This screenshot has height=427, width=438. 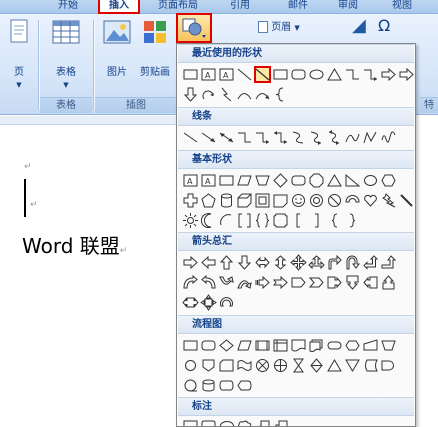 What do you see at coordinates (190, 302) in the screenshot?
I see `arrow-left-right-callout` at bounding box center [190, 302].